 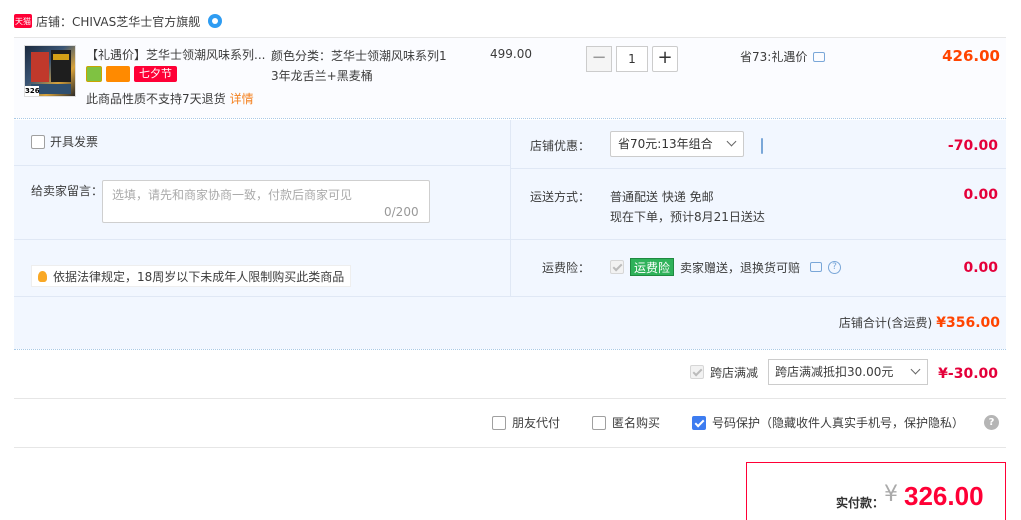 I want to click on shop-name-link: 店铺：CHIVAS芝华士官方旗舰, so click(x=118, y=21).